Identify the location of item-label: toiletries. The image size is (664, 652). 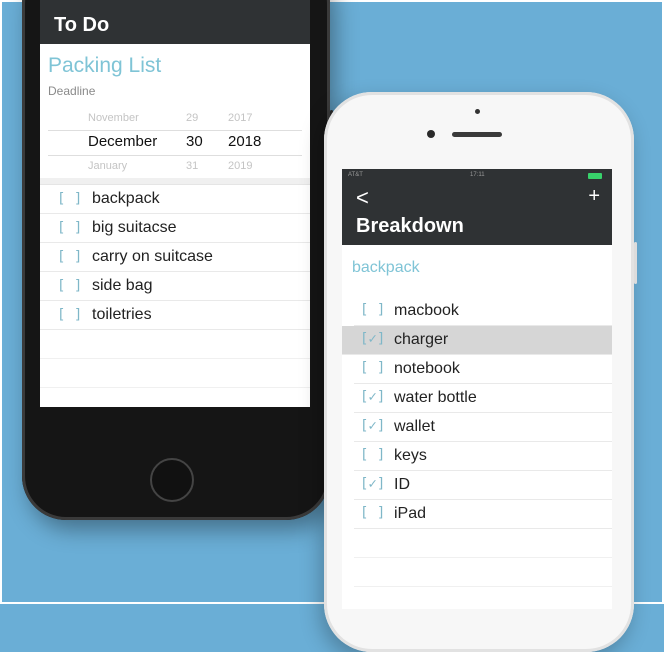
(122, 314).